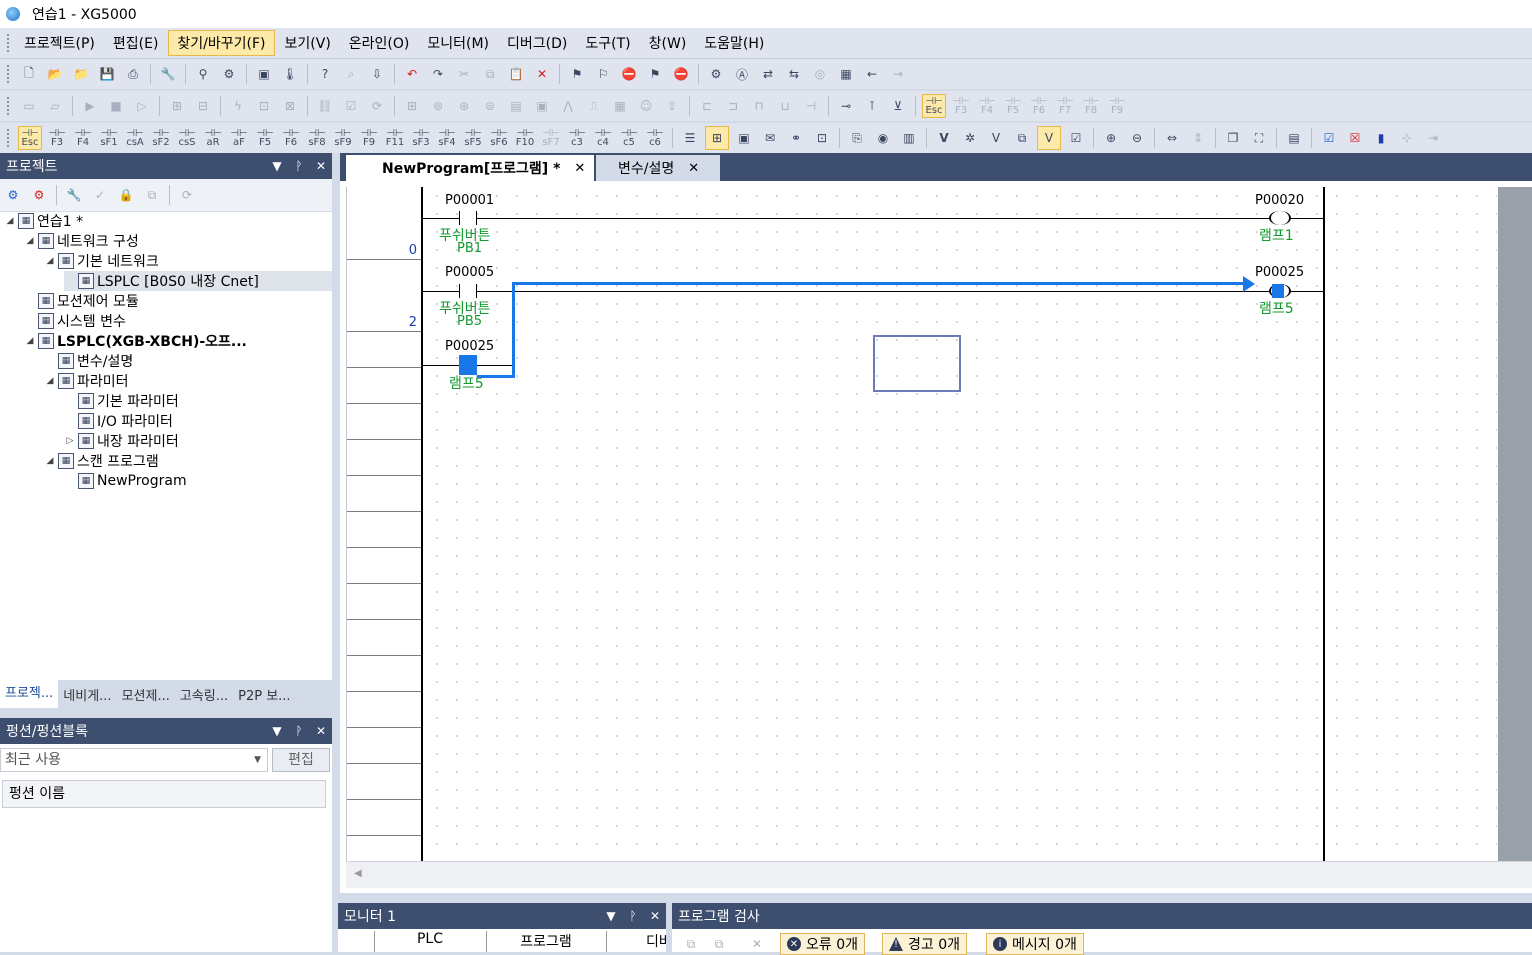 The image size is (1532, 955). What do you see at coordinates (109, 138) in the screenshot?
I see `ladder-key-sf1: ⊣⊢ sF1` at bounding box center [109, 138].